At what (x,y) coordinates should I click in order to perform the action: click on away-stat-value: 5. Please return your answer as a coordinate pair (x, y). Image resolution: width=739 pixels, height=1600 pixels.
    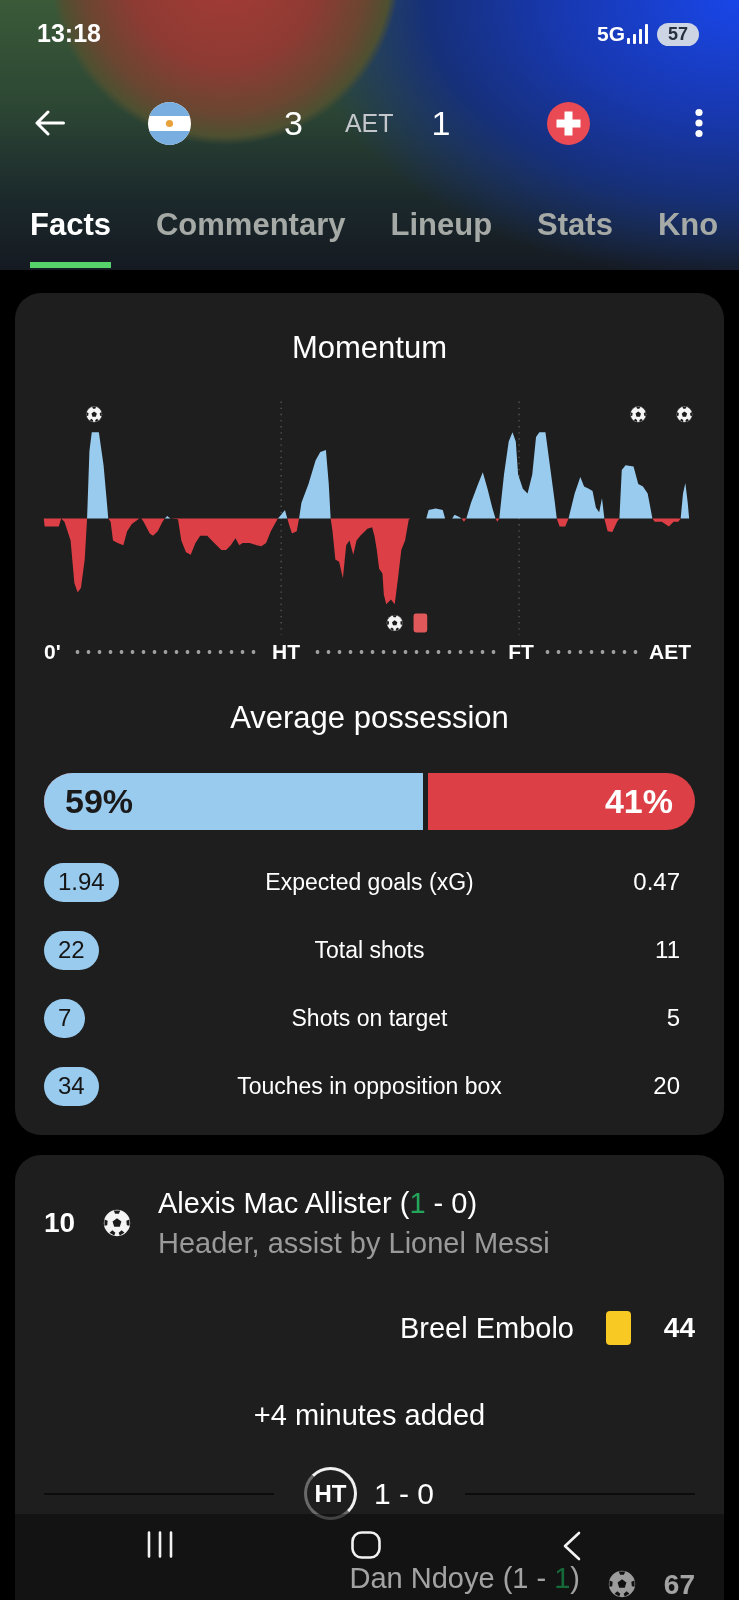
    Looking at the image, I should click on (673, 1018).